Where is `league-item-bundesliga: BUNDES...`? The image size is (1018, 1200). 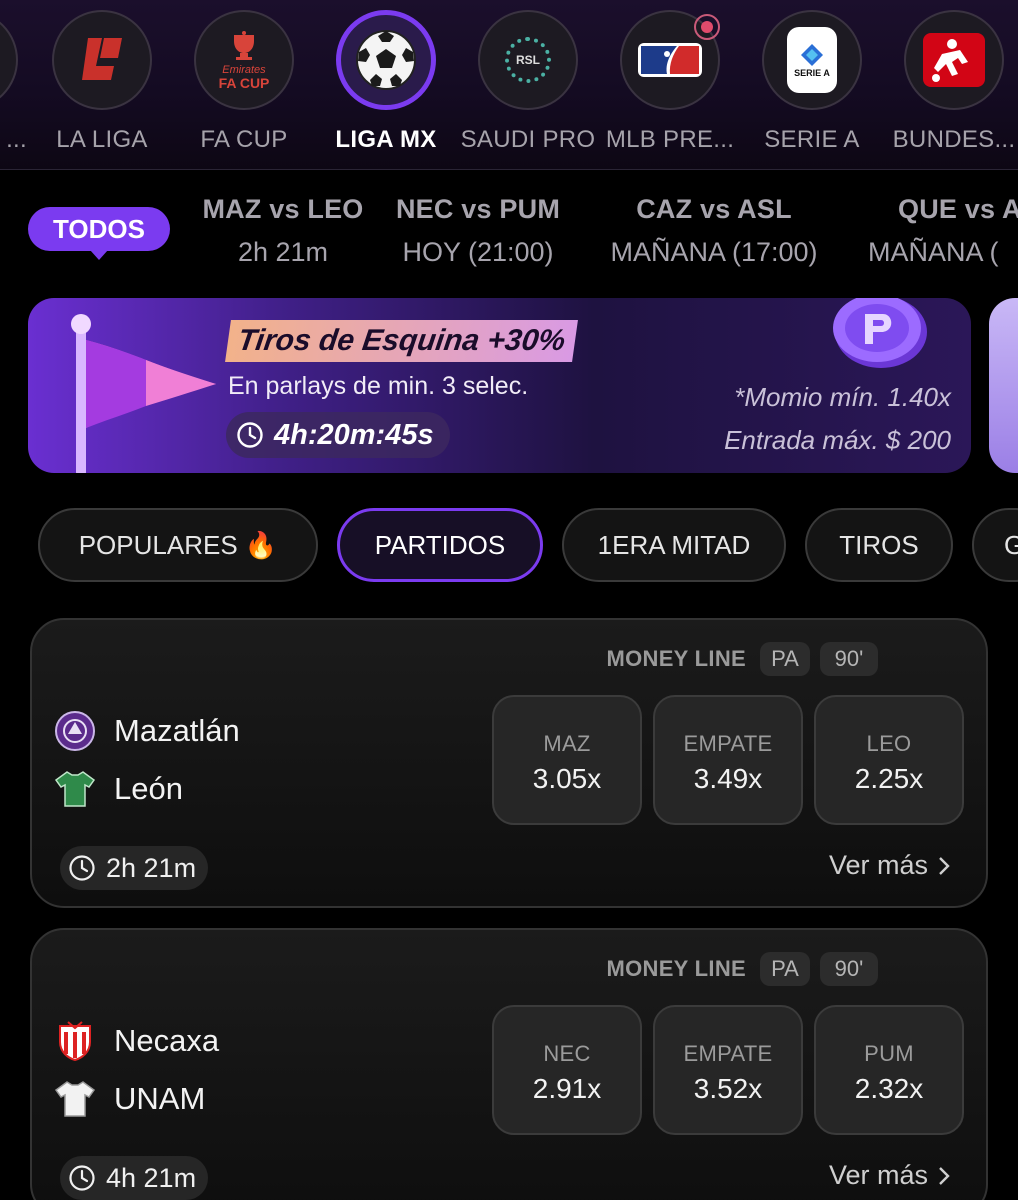 league-item-bundesliga: BUNDES... is located at coordinates (950, 85).